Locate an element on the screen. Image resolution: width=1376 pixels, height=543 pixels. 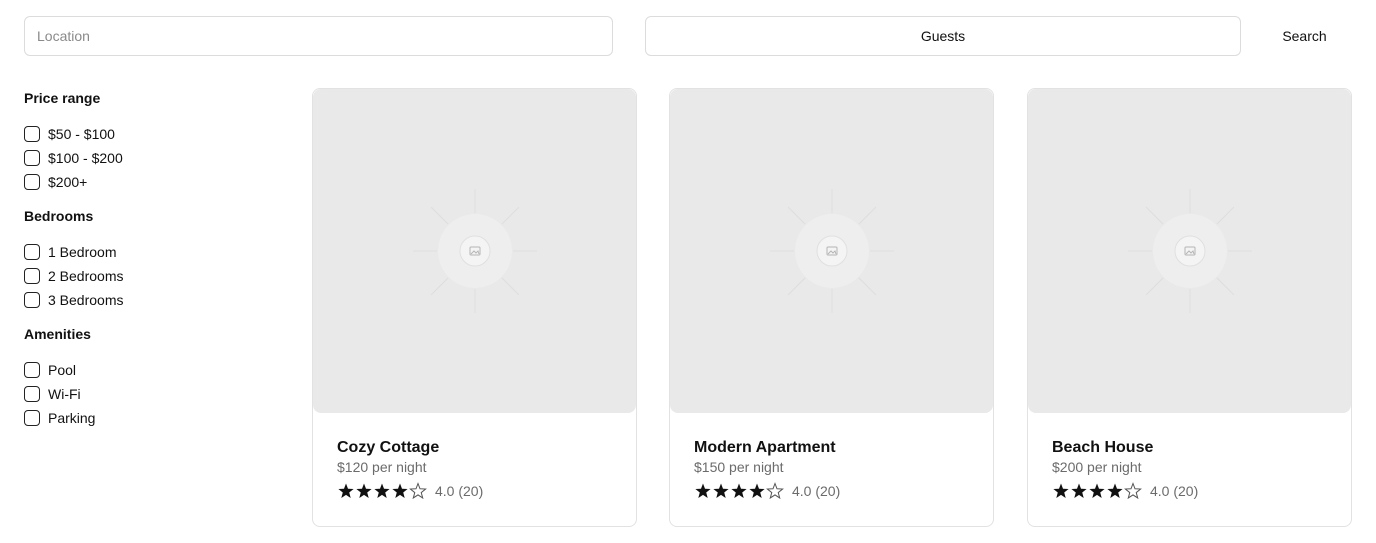
location-input is located at coordinates (318, 36).